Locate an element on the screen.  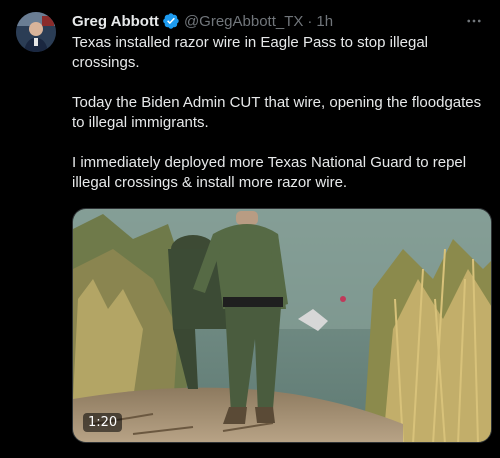
author-handle: @GregAbbott_TX is located at coordinates (243, 21).